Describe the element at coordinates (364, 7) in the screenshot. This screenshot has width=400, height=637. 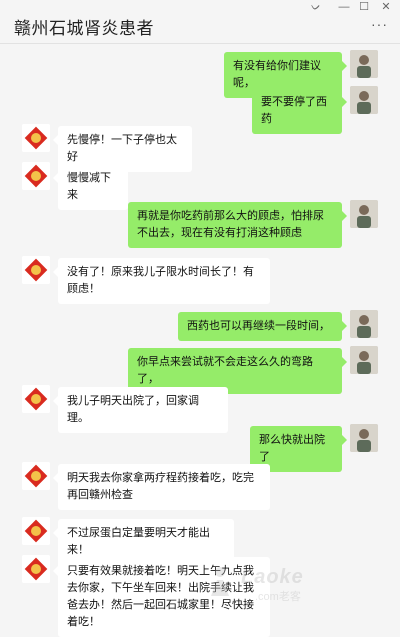
I see `maximize-icon: ☐` at that location.